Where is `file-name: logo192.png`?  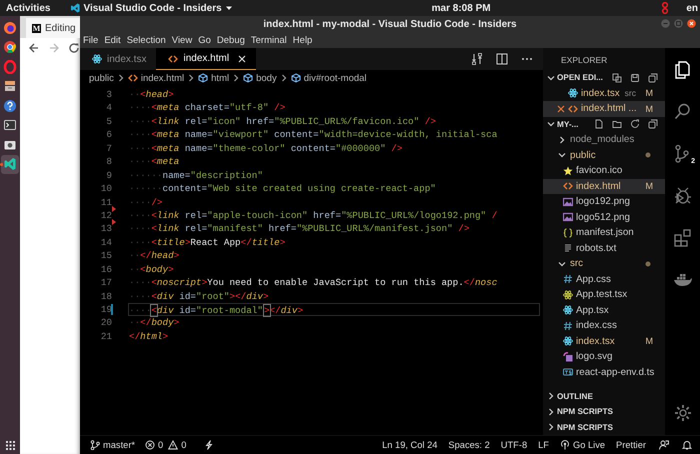
file-name: logo192.png is located at coordinates (603, 202).